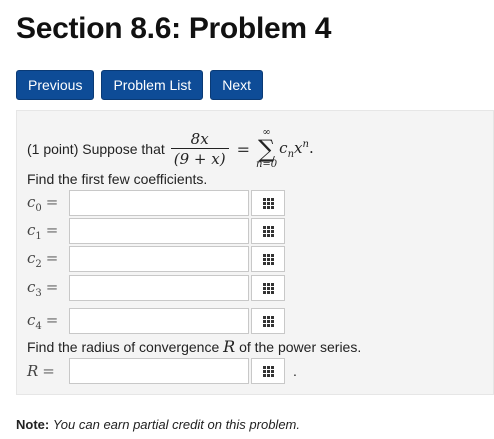 The height and width of the screenshot is (439, 494). Describe the element at coordinates (159, 321) in the screenshot. I see `c4-input` at that location.